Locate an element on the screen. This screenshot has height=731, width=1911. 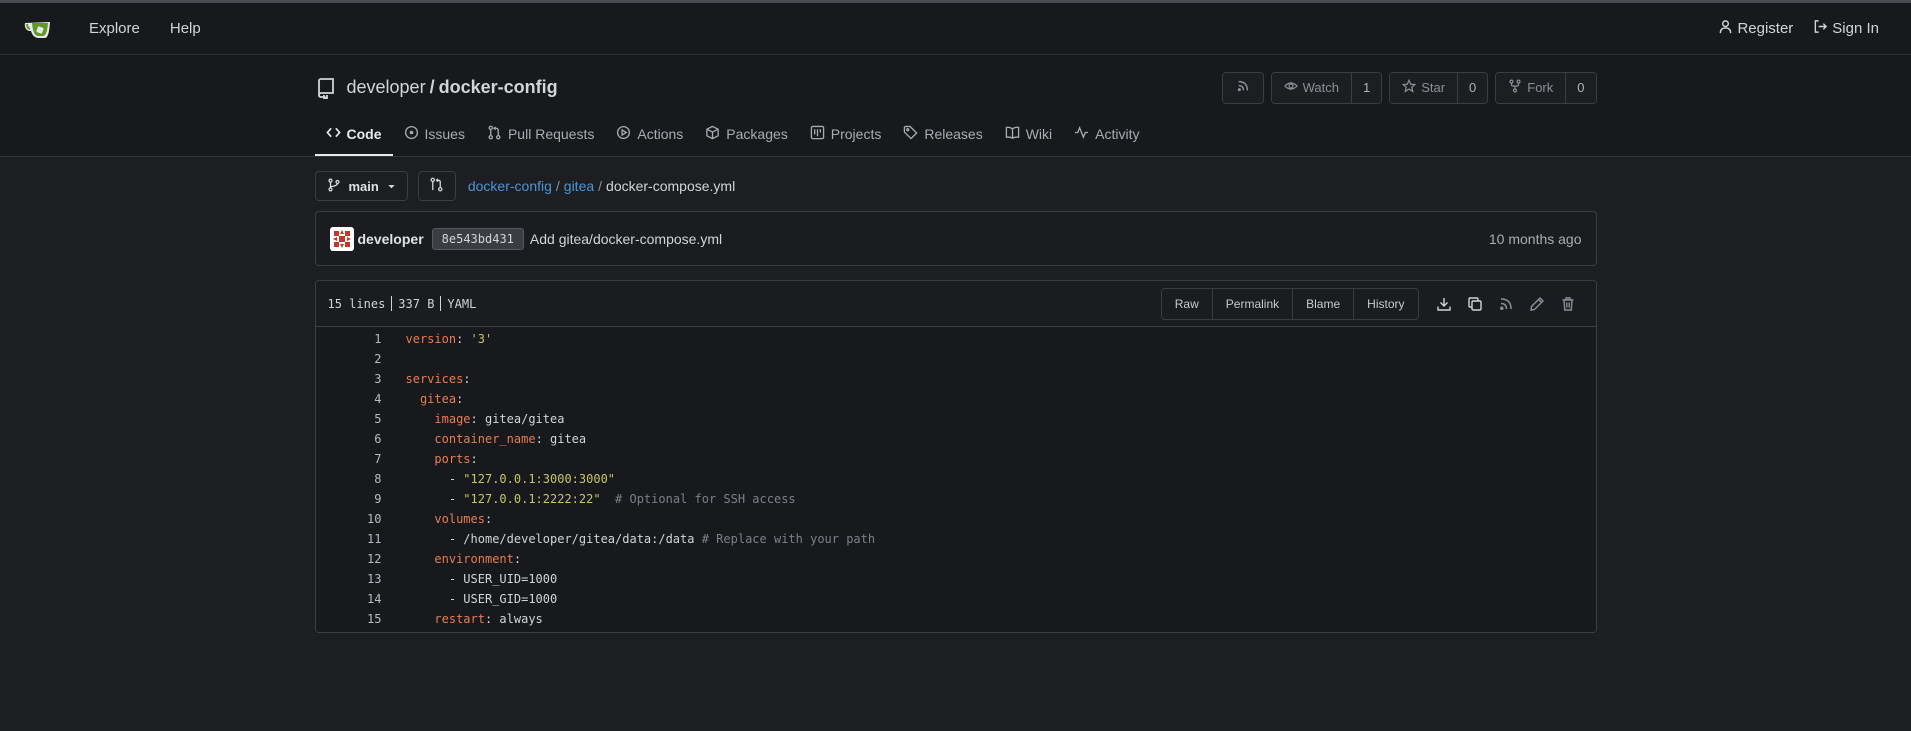
repo-owner-link: developer is located at coordinates (386, 87).